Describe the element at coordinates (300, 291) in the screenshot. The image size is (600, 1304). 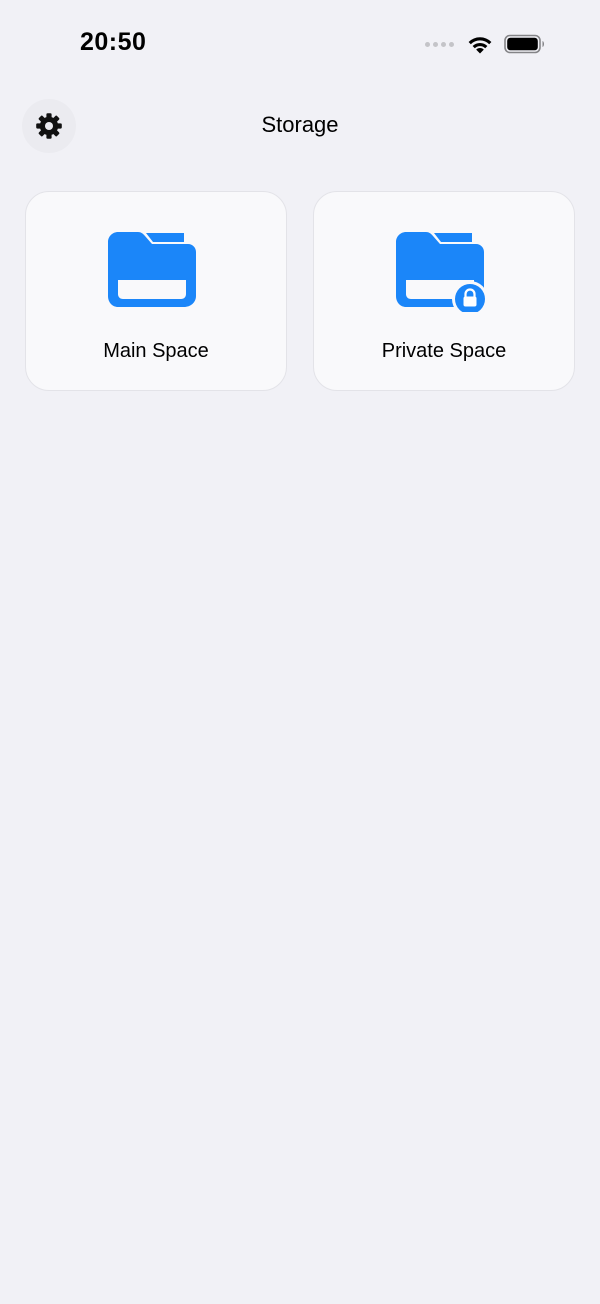
I see `spaces-grid: Main Space Private Space` at that location.